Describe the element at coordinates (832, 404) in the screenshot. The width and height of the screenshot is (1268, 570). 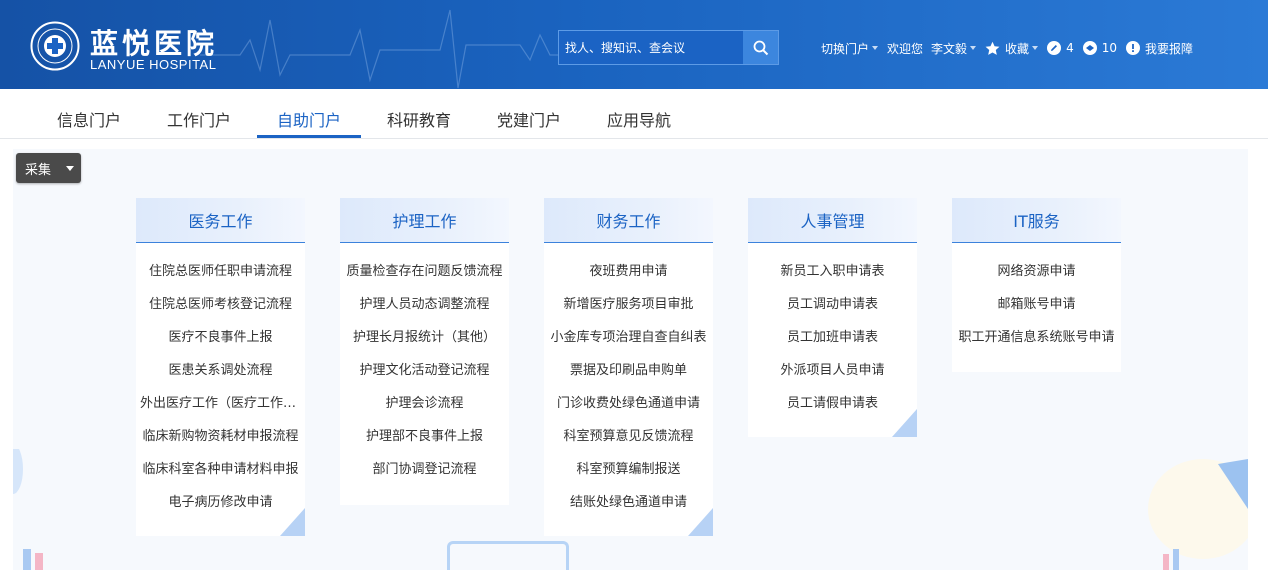
I see `list-item: 员工请假申请表` at that location.